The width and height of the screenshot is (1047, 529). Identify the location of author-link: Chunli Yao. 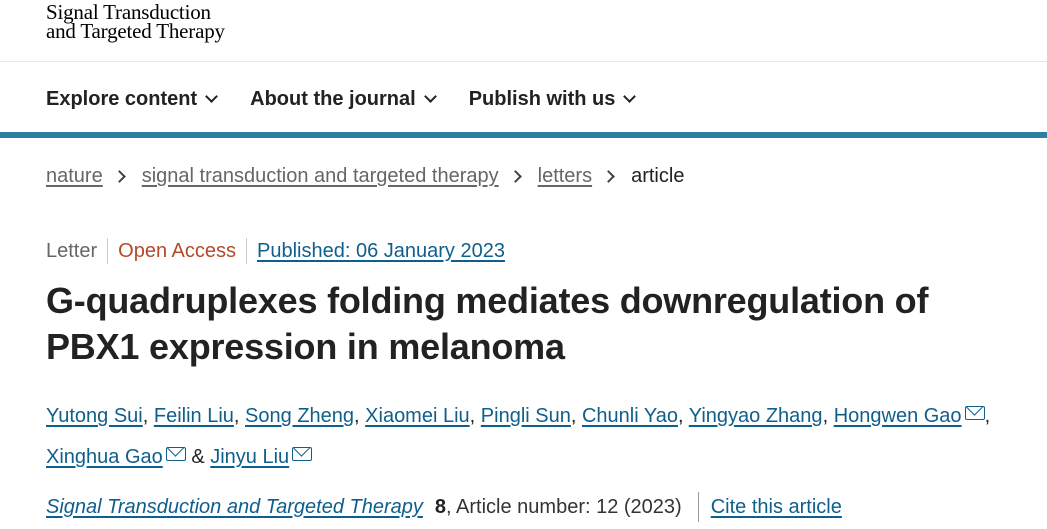
(630, 416).